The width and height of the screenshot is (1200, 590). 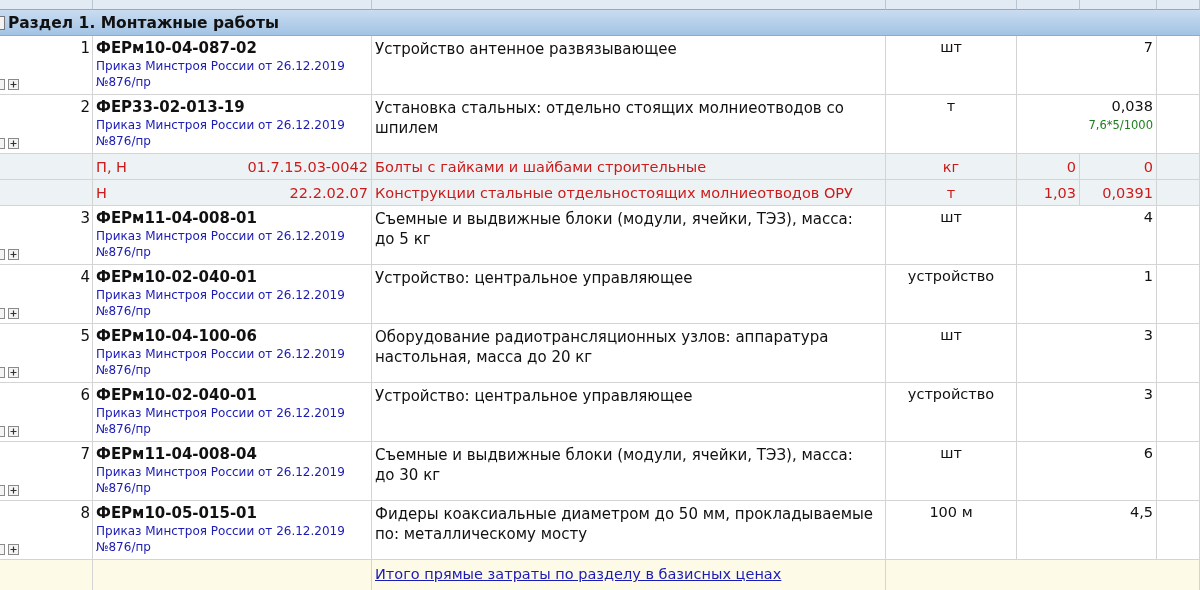 I want to click on quantity-cell: 0, so click(x=1148, y=166).